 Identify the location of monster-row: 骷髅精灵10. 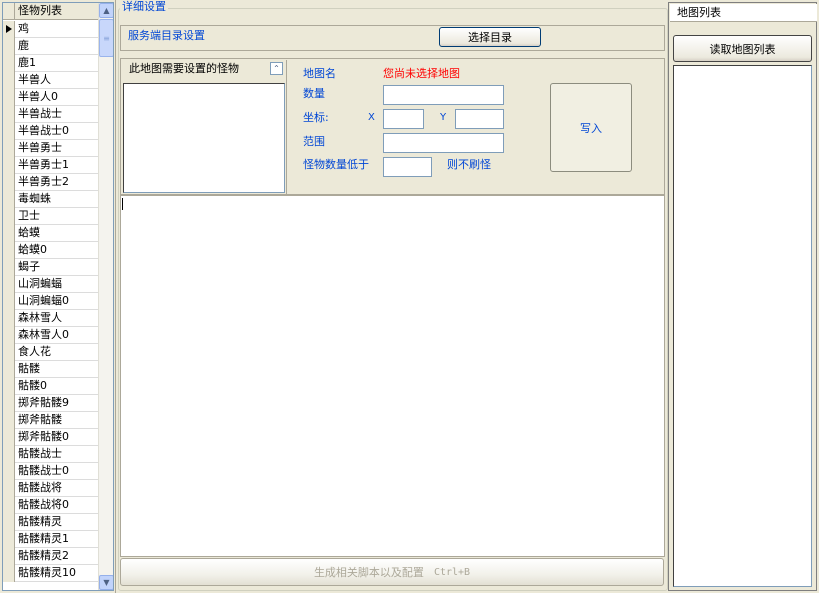
(51, 573).